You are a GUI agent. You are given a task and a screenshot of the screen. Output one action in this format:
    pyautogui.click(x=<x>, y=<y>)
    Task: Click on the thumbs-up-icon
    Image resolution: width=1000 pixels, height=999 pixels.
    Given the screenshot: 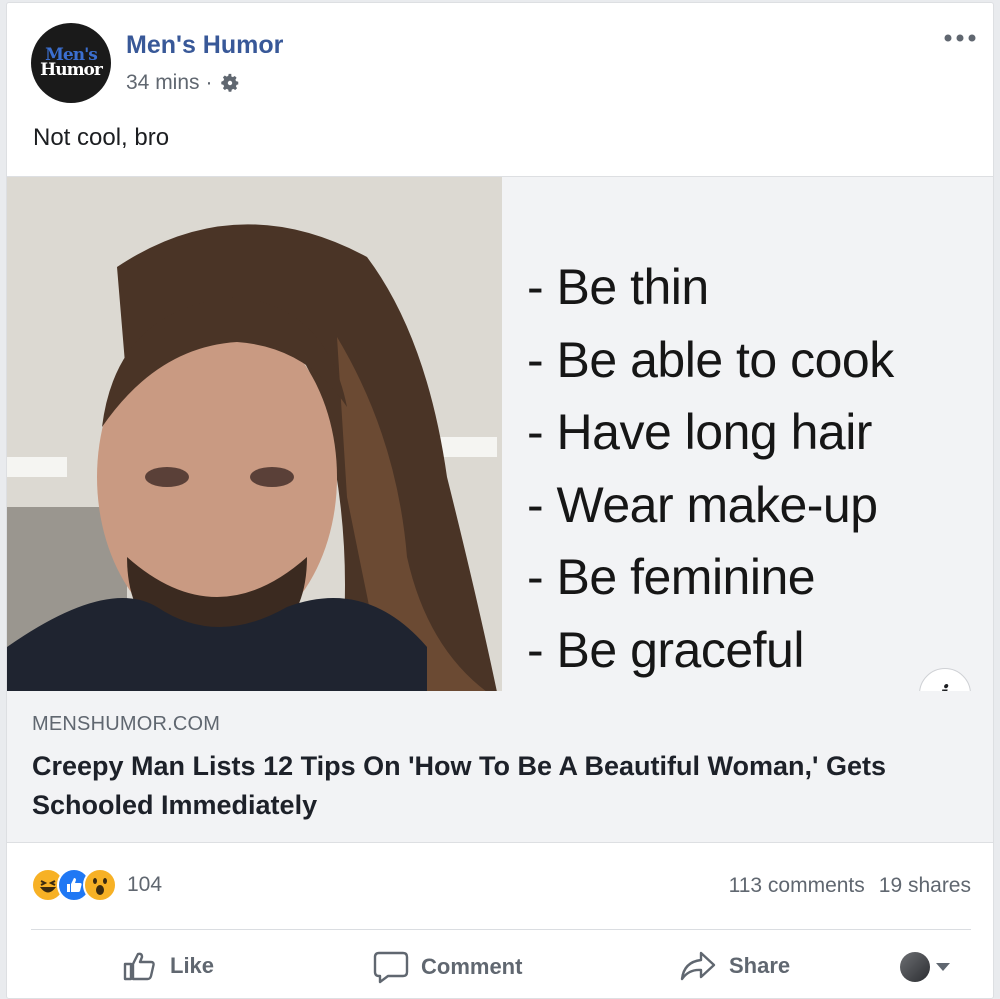 What is the action you would take?
    pyautogui.click(x=139, y=966)
    